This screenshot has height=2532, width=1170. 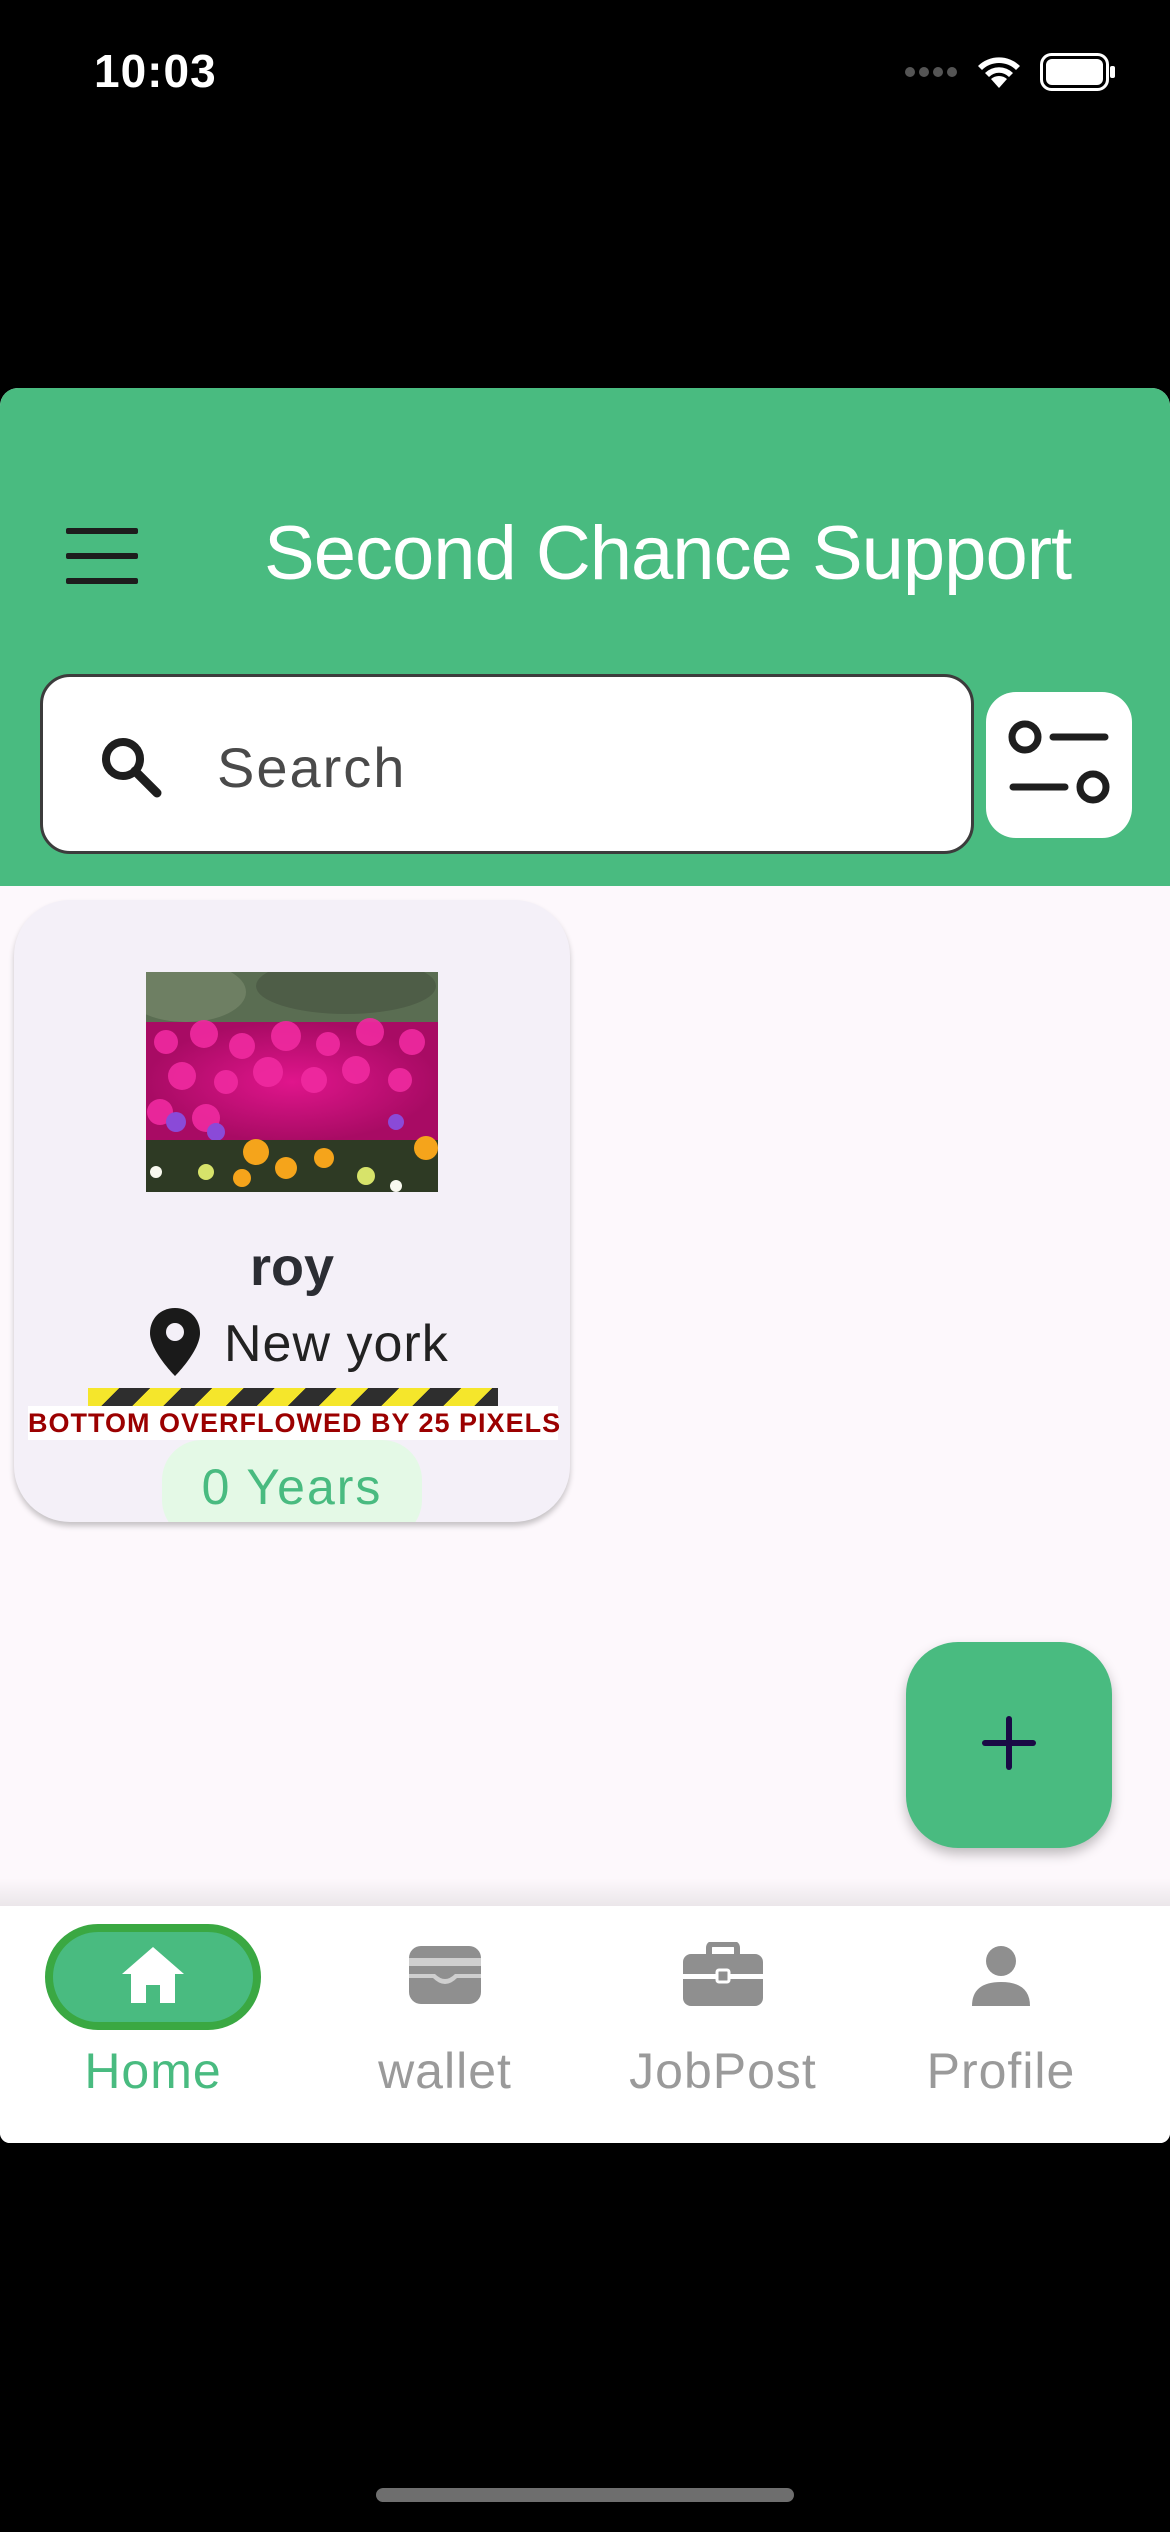 I want to click on person-icon, so click(x=1001, y=1977).